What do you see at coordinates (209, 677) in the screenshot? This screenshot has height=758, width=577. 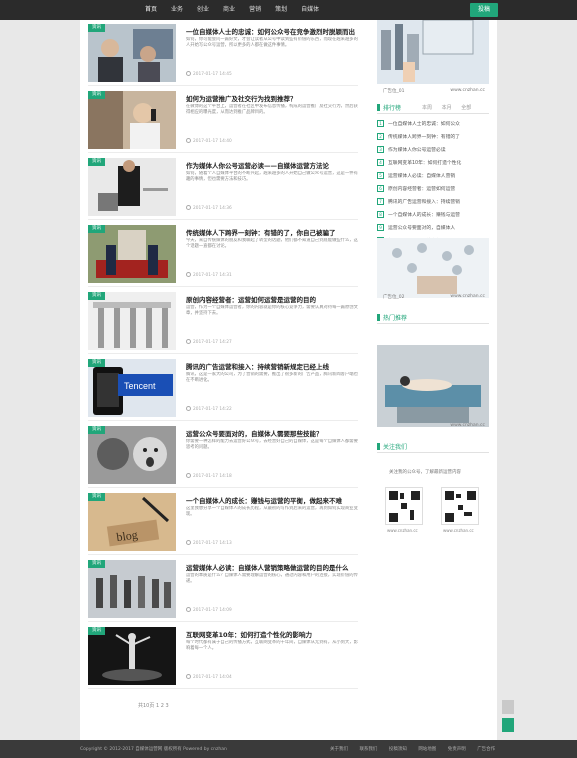 I see `article-date: 2017-01-17 14:04` at bounding box center [209, 677].